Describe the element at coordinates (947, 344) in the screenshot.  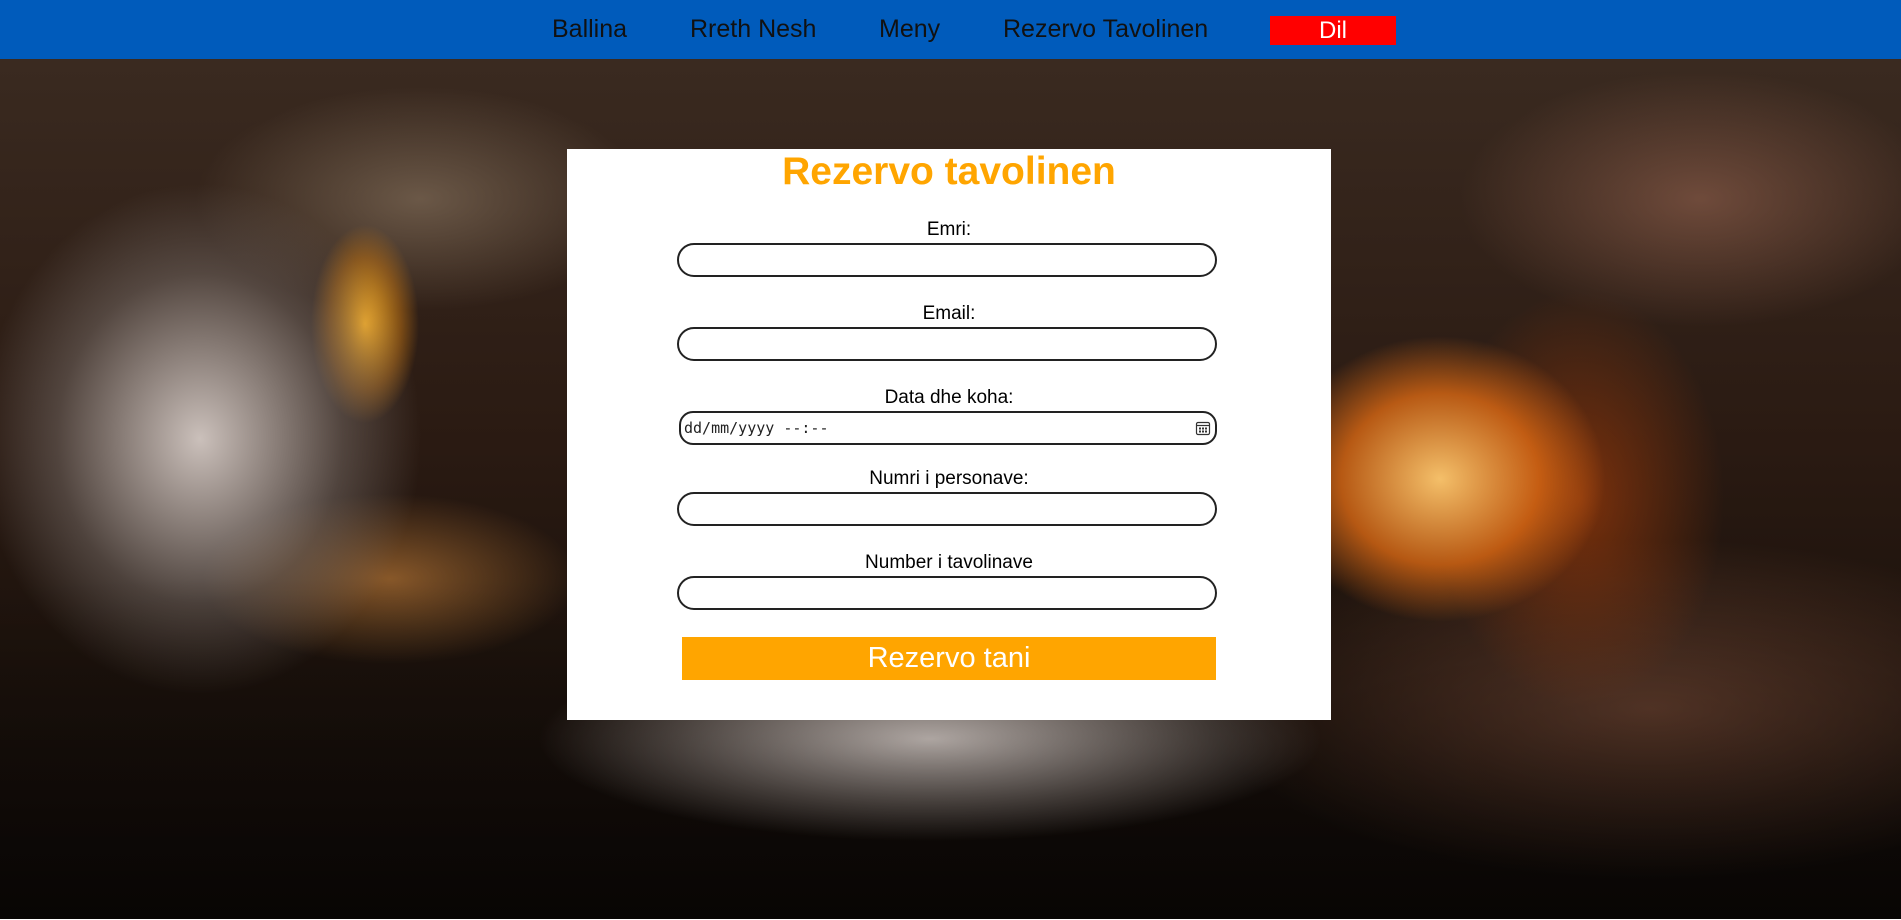
I see `email-input` at that location.